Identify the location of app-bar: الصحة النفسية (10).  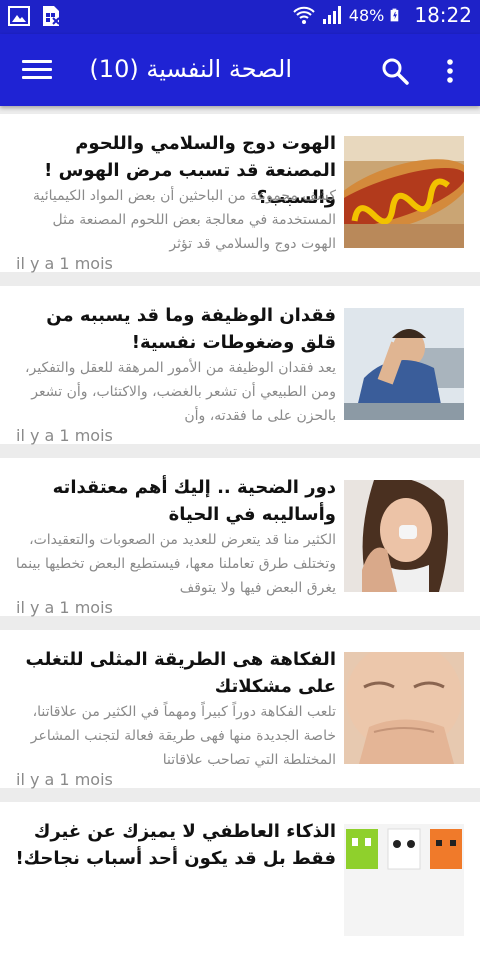
(240, 70).